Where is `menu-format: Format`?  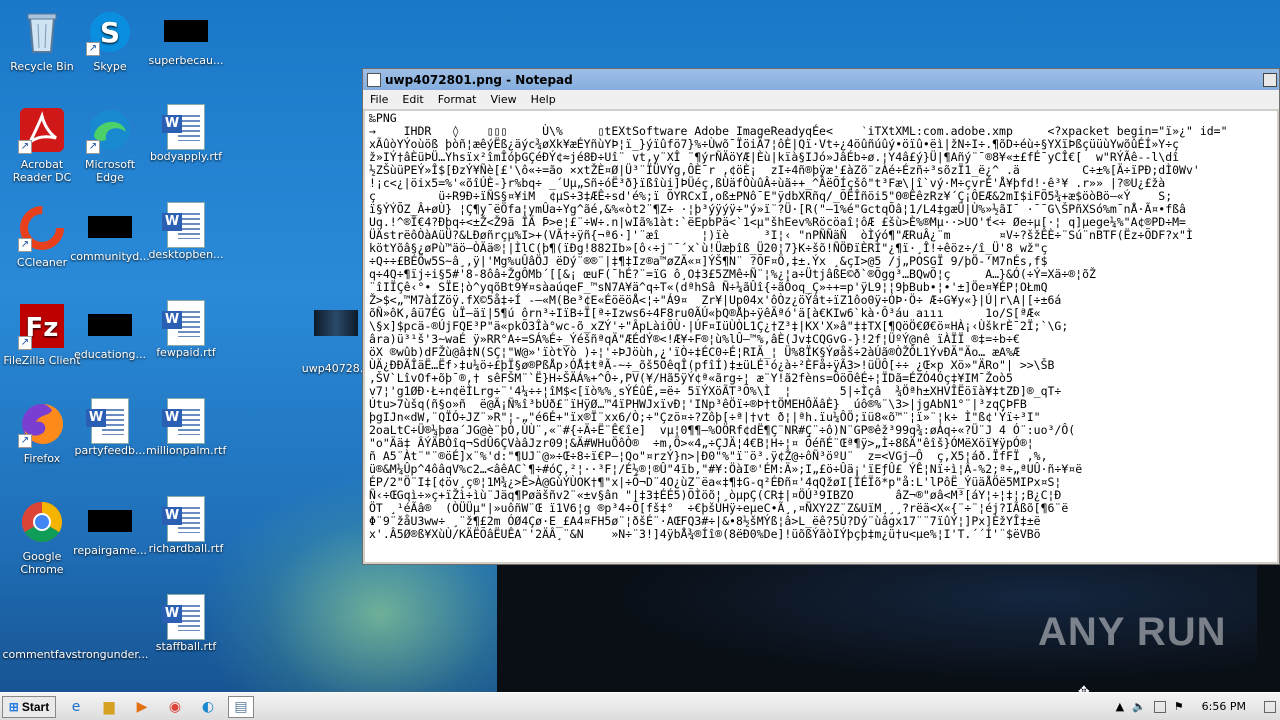
menu-format: Format is located at coordinates (457, 99).